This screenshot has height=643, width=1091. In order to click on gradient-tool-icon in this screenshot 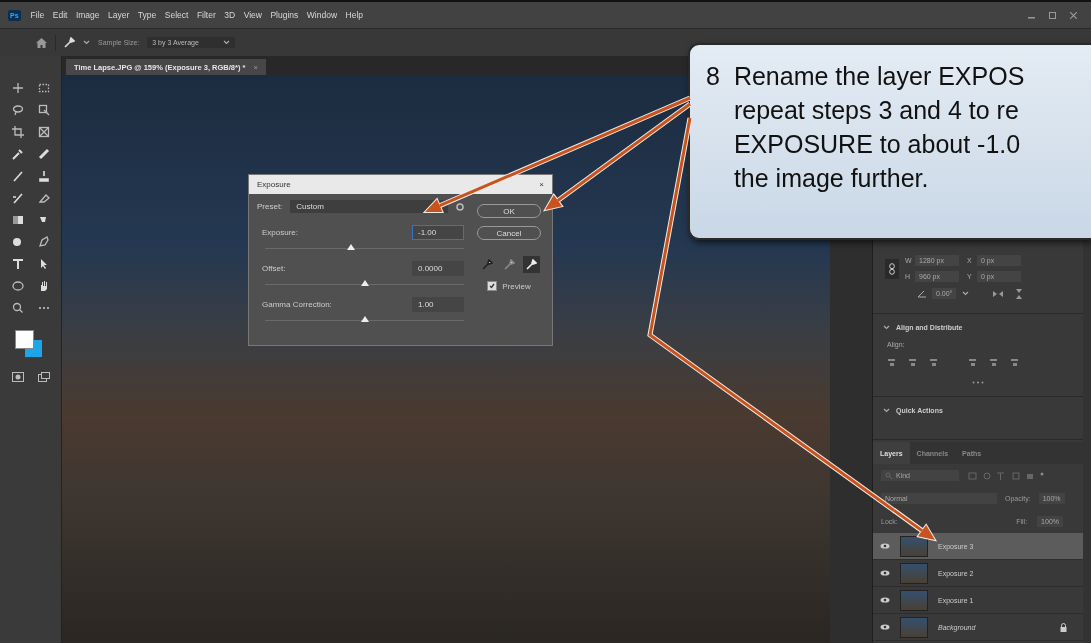, I will do `click(17, 220)`.